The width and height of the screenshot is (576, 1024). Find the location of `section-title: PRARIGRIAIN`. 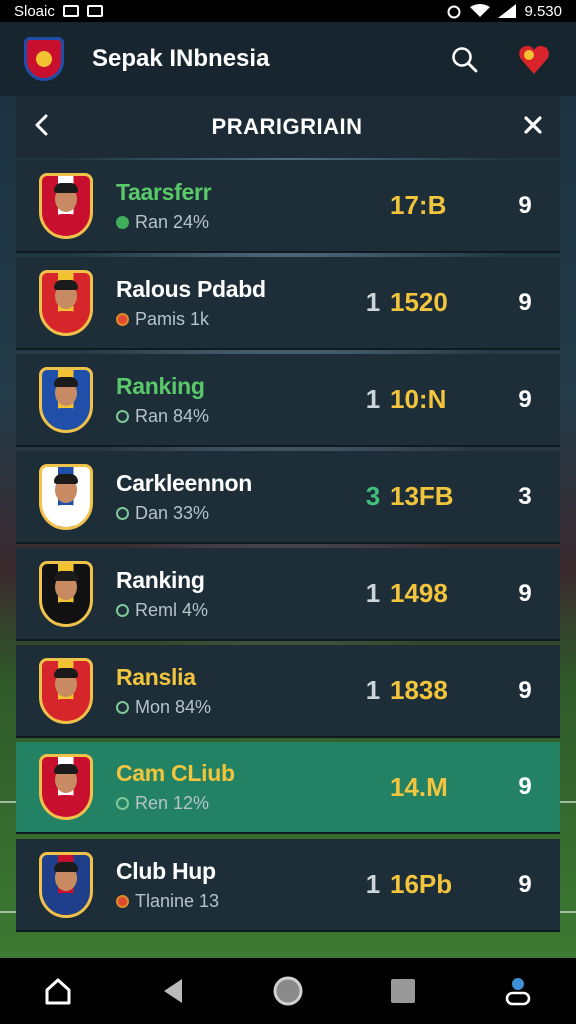

section-title: PRARIGRIAIN is located at coordinates (287, 126).